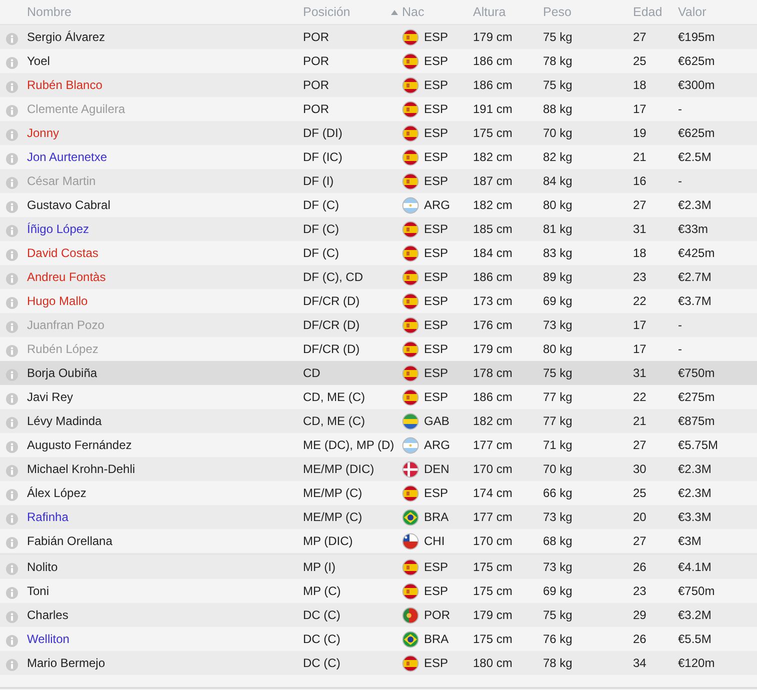 The image size is (757, 690). Describe the element at coordinates (557, 469) in the screenshot. I see `table-cell: 70 kg` at that location.